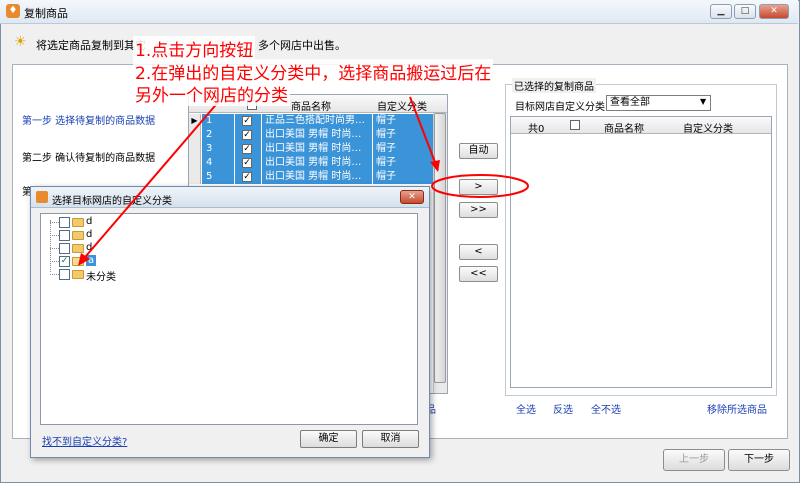  Describe the element at coordinates (435, 166) in the screenshot. I see `arrow-head` at that location.